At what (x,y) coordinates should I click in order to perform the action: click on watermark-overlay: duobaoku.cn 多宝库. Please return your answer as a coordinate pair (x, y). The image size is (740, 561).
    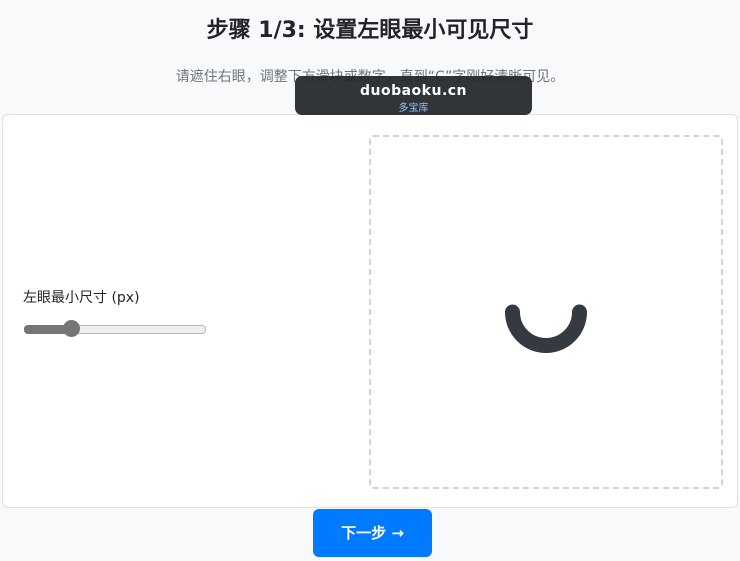
    Looking at the image, I should click on (413, 95).